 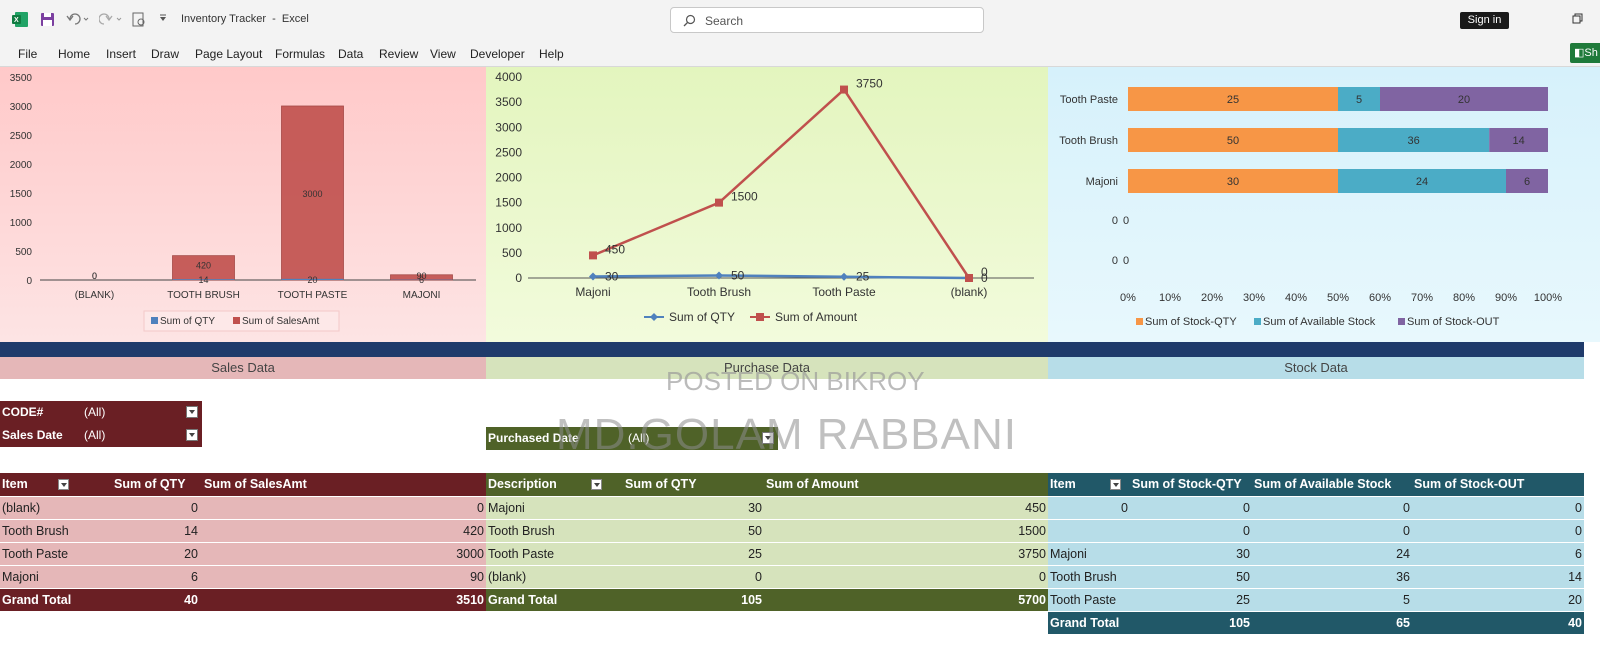 I want to click on data-label-qty: 6, so click(x=421, y=280).